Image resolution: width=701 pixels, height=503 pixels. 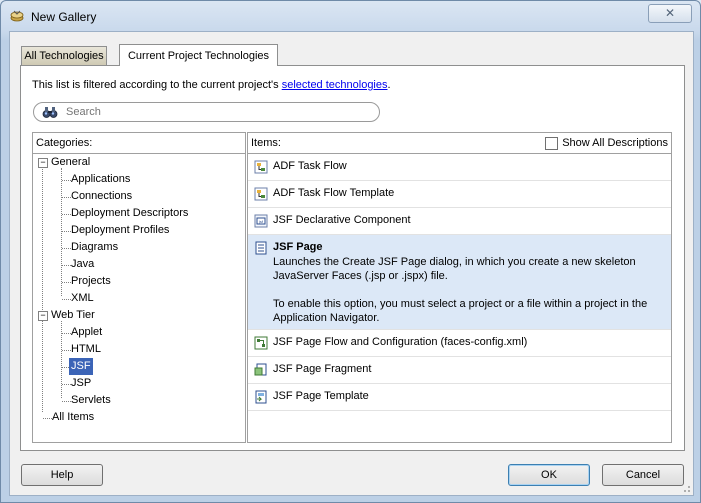 I want to click on item-label: ADF Task Flow, so click(x=310, y=166).